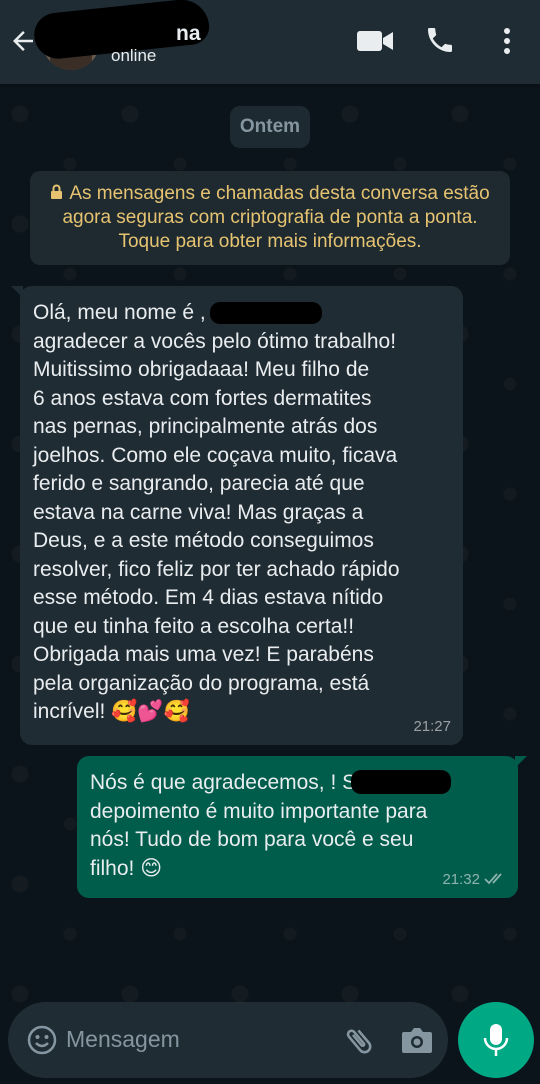 Image resolution: width=540 pixels, height=1084 pixels. I want to click on attach-icon, so click(359, 1041).